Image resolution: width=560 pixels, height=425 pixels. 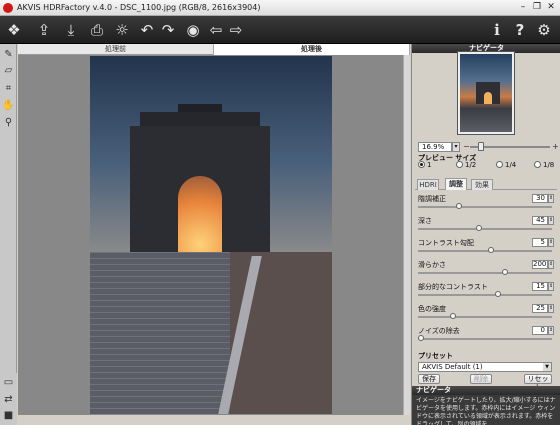 What do you see at coordinates (499, 164) in the screenshot?
I see `radio-icon` at bounding box center [499, 164].